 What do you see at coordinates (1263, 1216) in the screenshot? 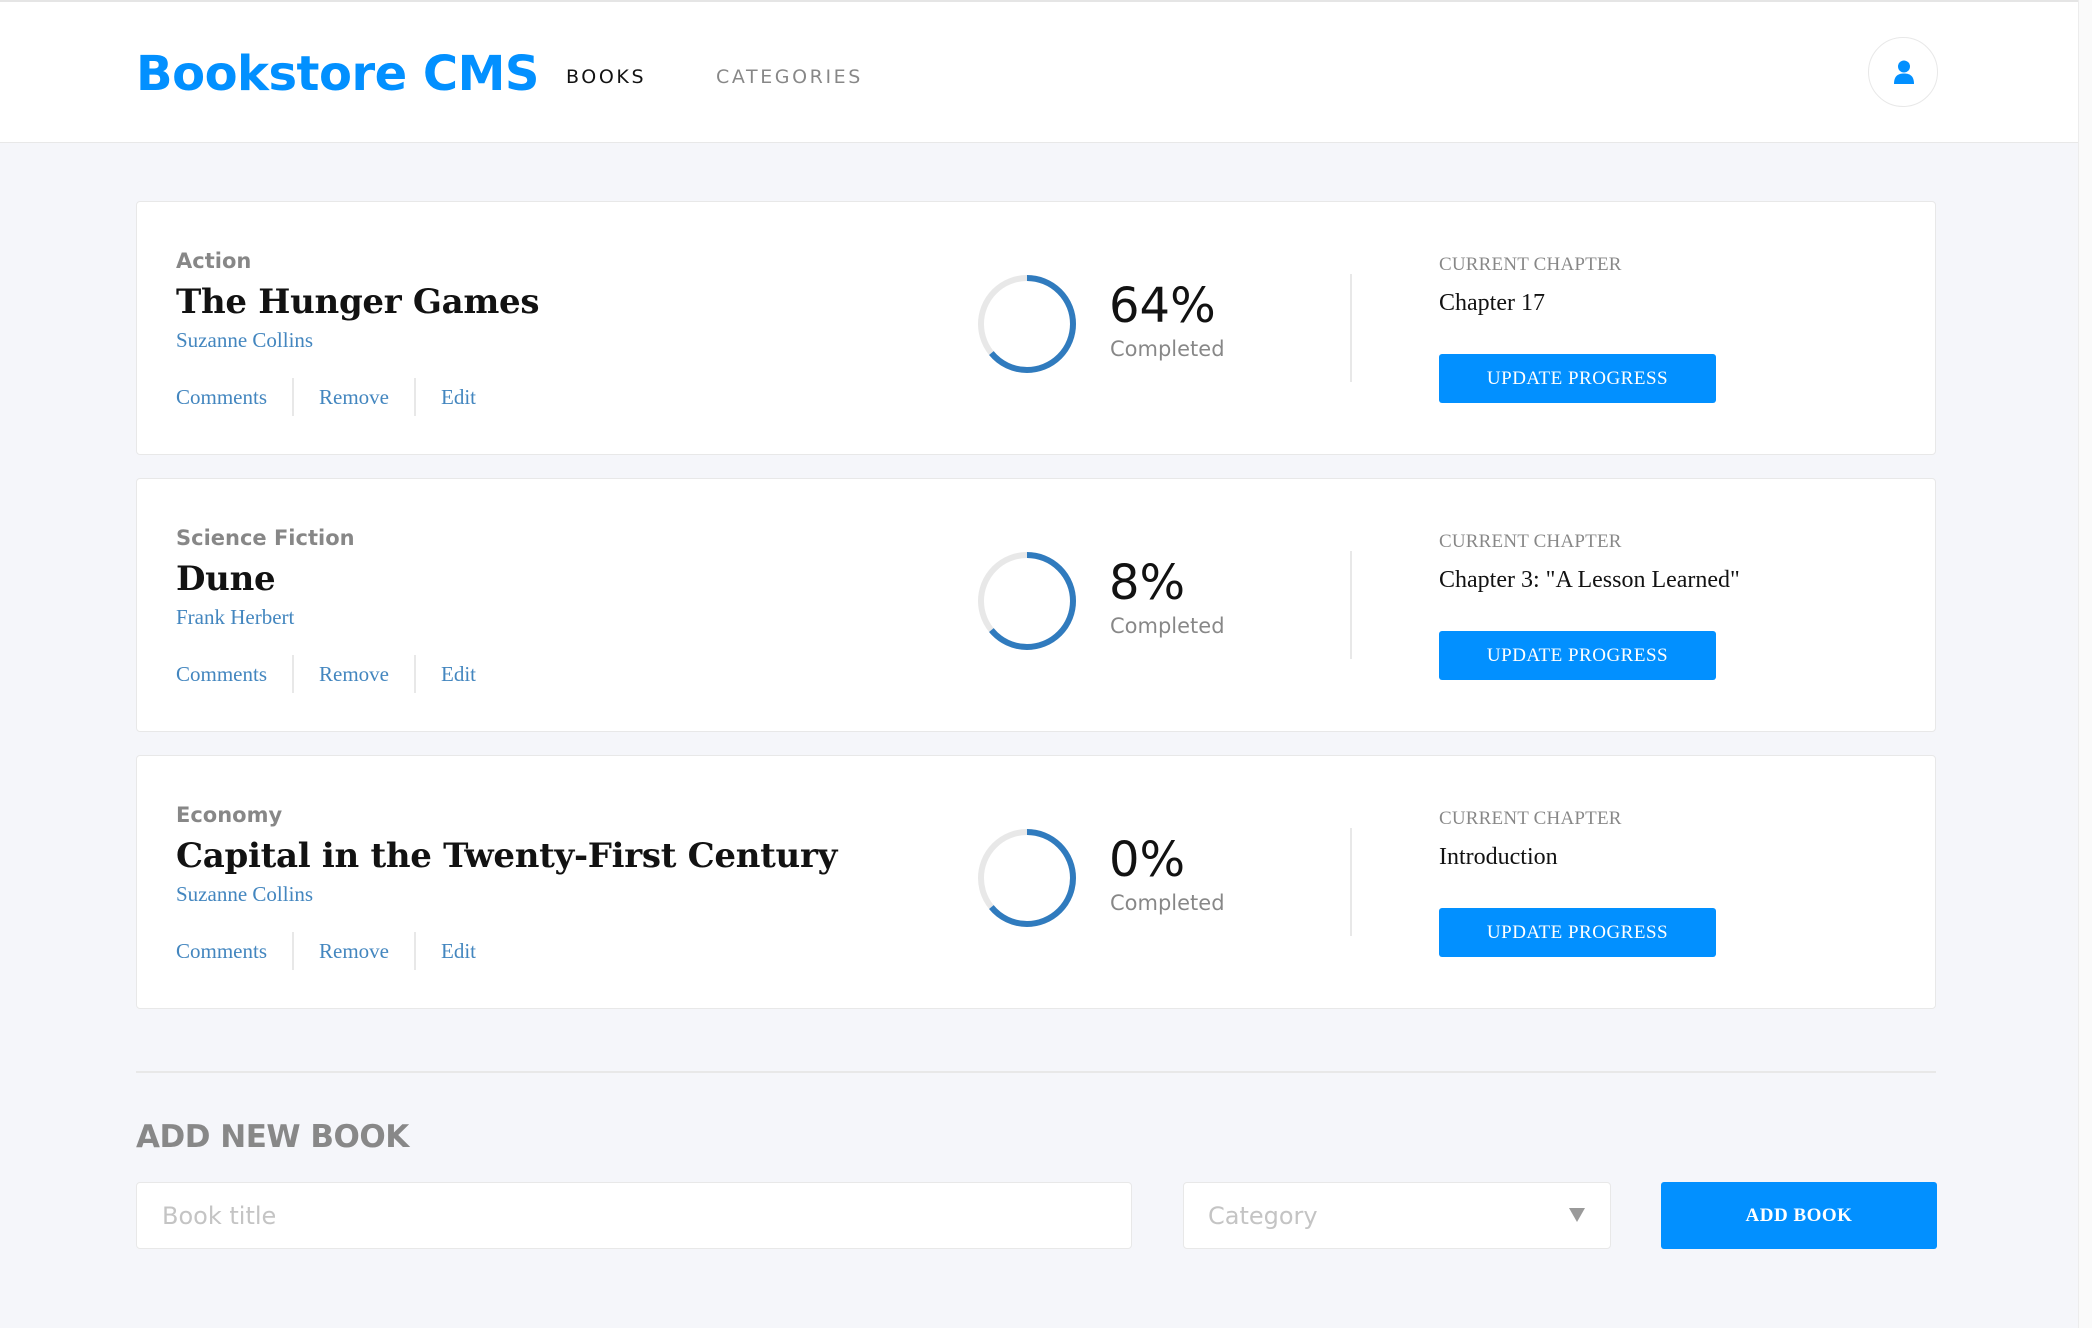
I see `category-select-value: Category` at bounding box center [1263, 1216].